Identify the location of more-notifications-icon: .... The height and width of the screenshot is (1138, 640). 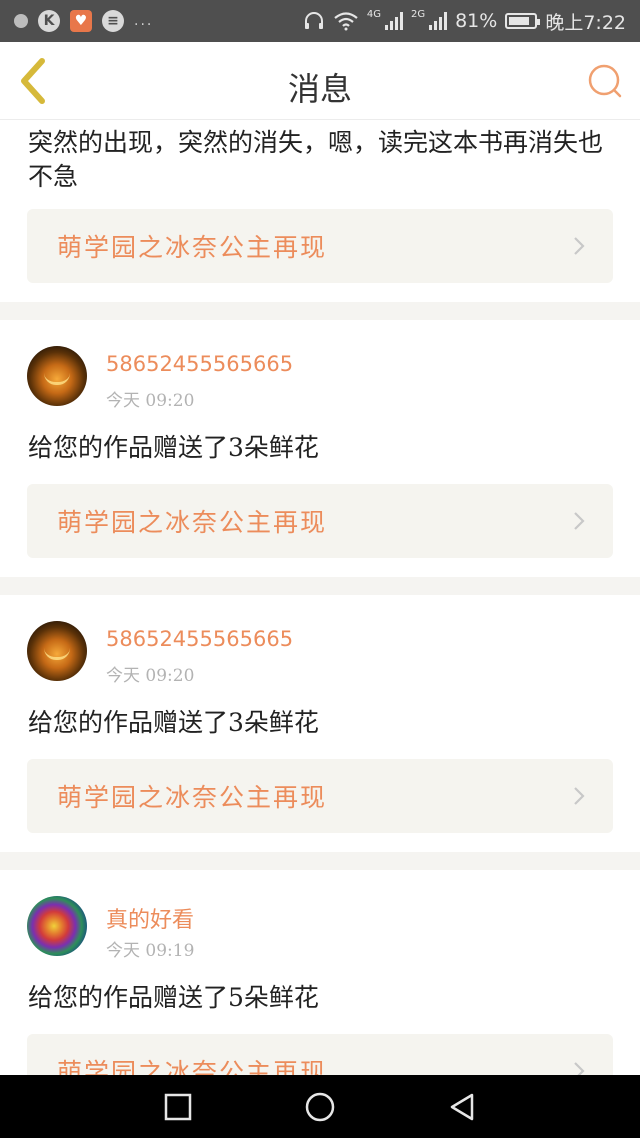
(144, 21).